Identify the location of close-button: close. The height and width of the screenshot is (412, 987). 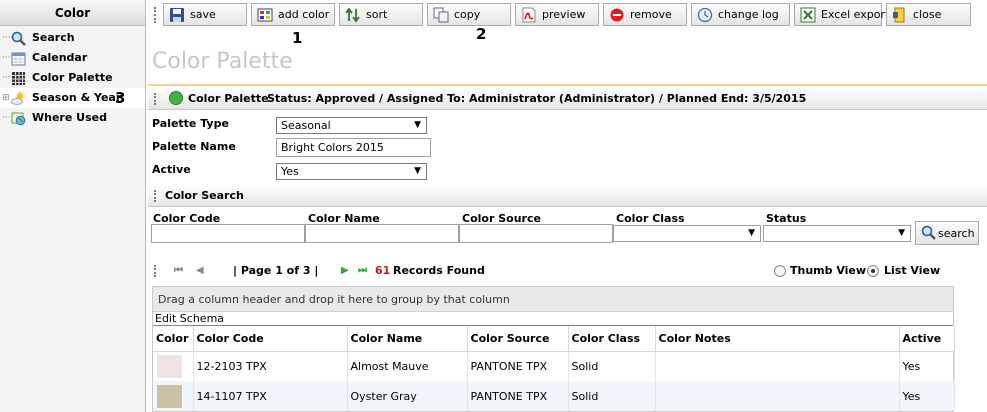
(928, 14).